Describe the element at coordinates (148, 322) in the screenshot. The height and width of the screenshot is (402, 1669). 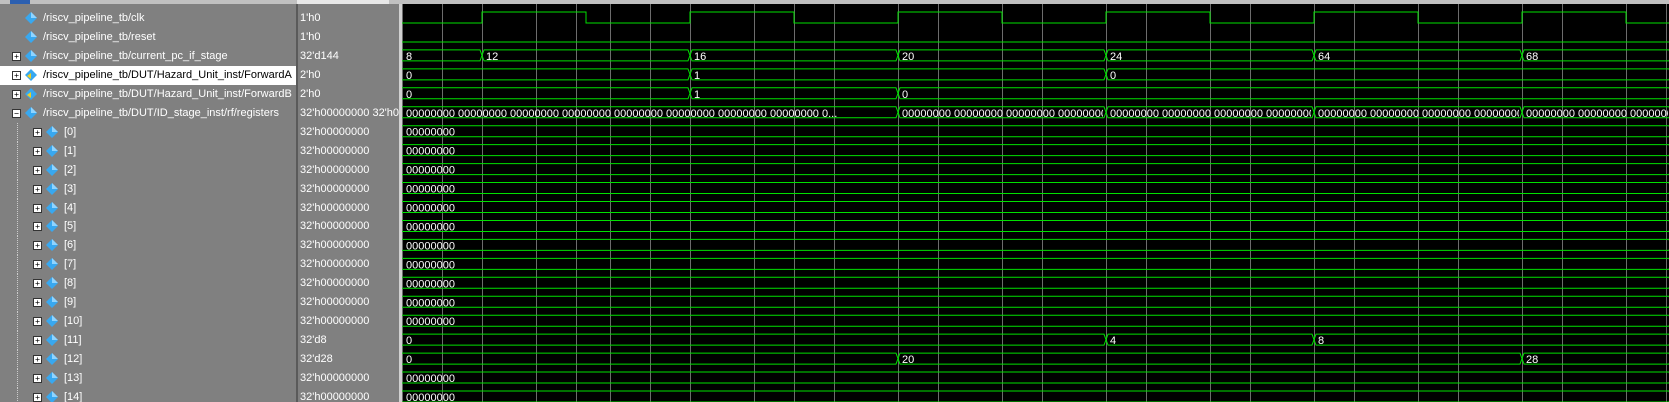
I see `signal-row: + [10]` at that location.